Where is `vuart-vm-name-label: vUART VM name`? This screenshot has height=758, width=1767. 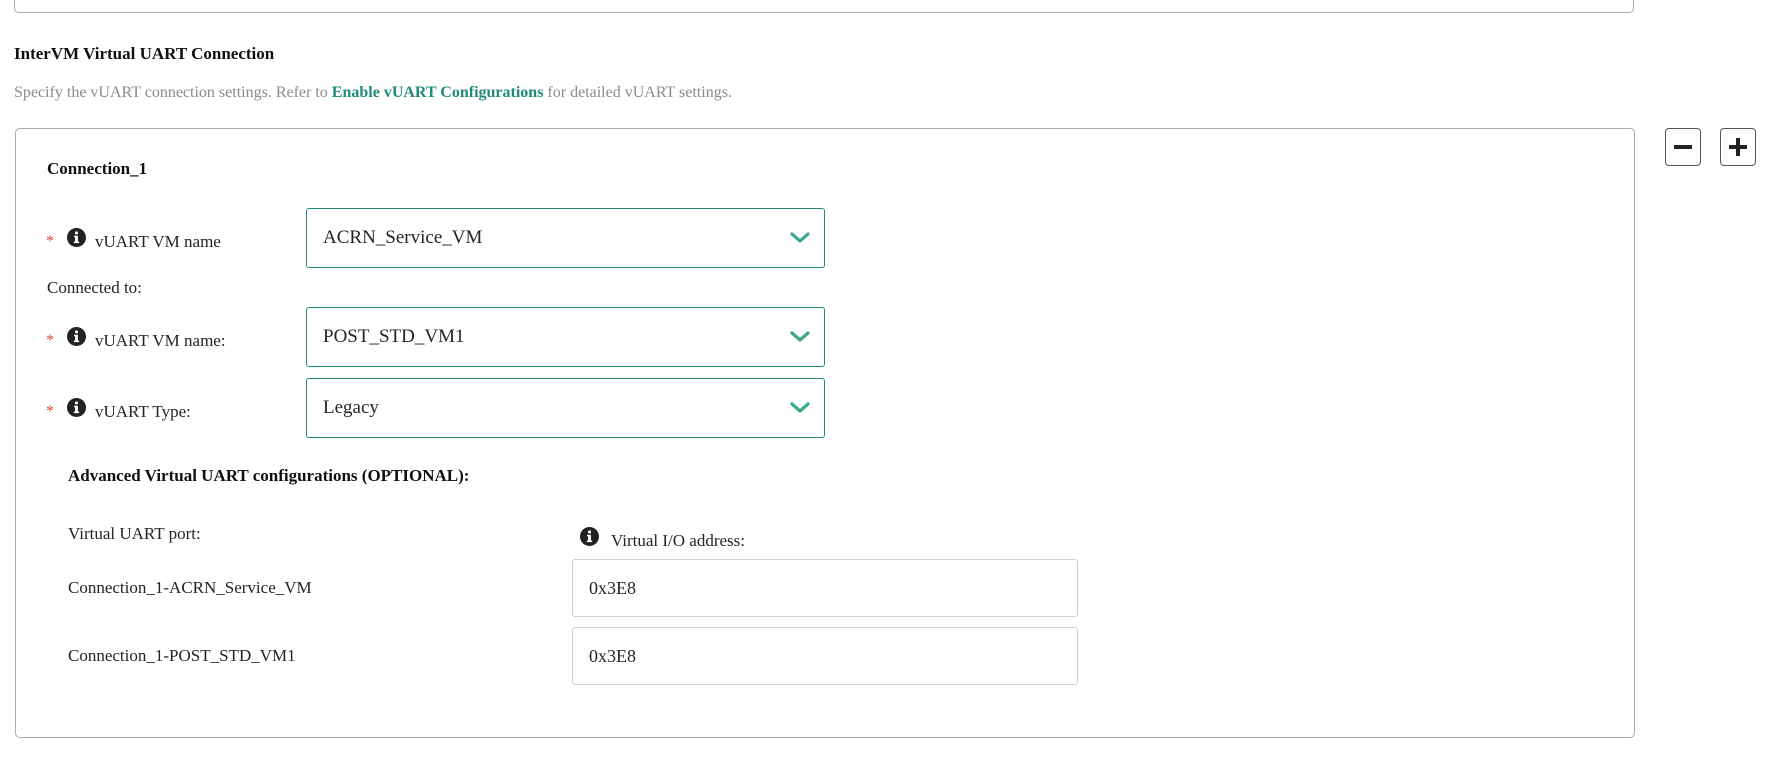
vuart-vm-name-label: vUART VM name is located at coordinates (158, 241).